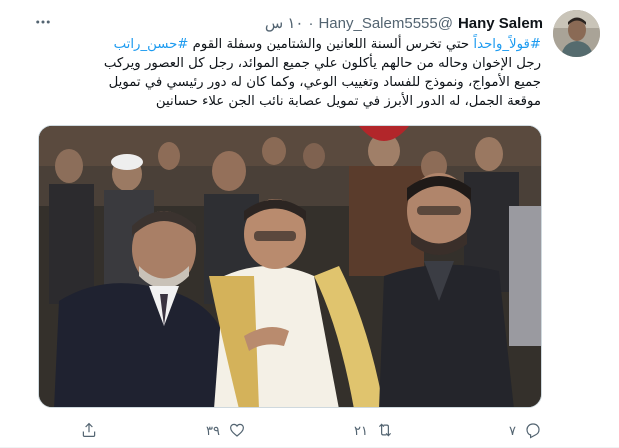 This screenshot has width=619, height=448. I want to click on share-icon, so click(89, 431).